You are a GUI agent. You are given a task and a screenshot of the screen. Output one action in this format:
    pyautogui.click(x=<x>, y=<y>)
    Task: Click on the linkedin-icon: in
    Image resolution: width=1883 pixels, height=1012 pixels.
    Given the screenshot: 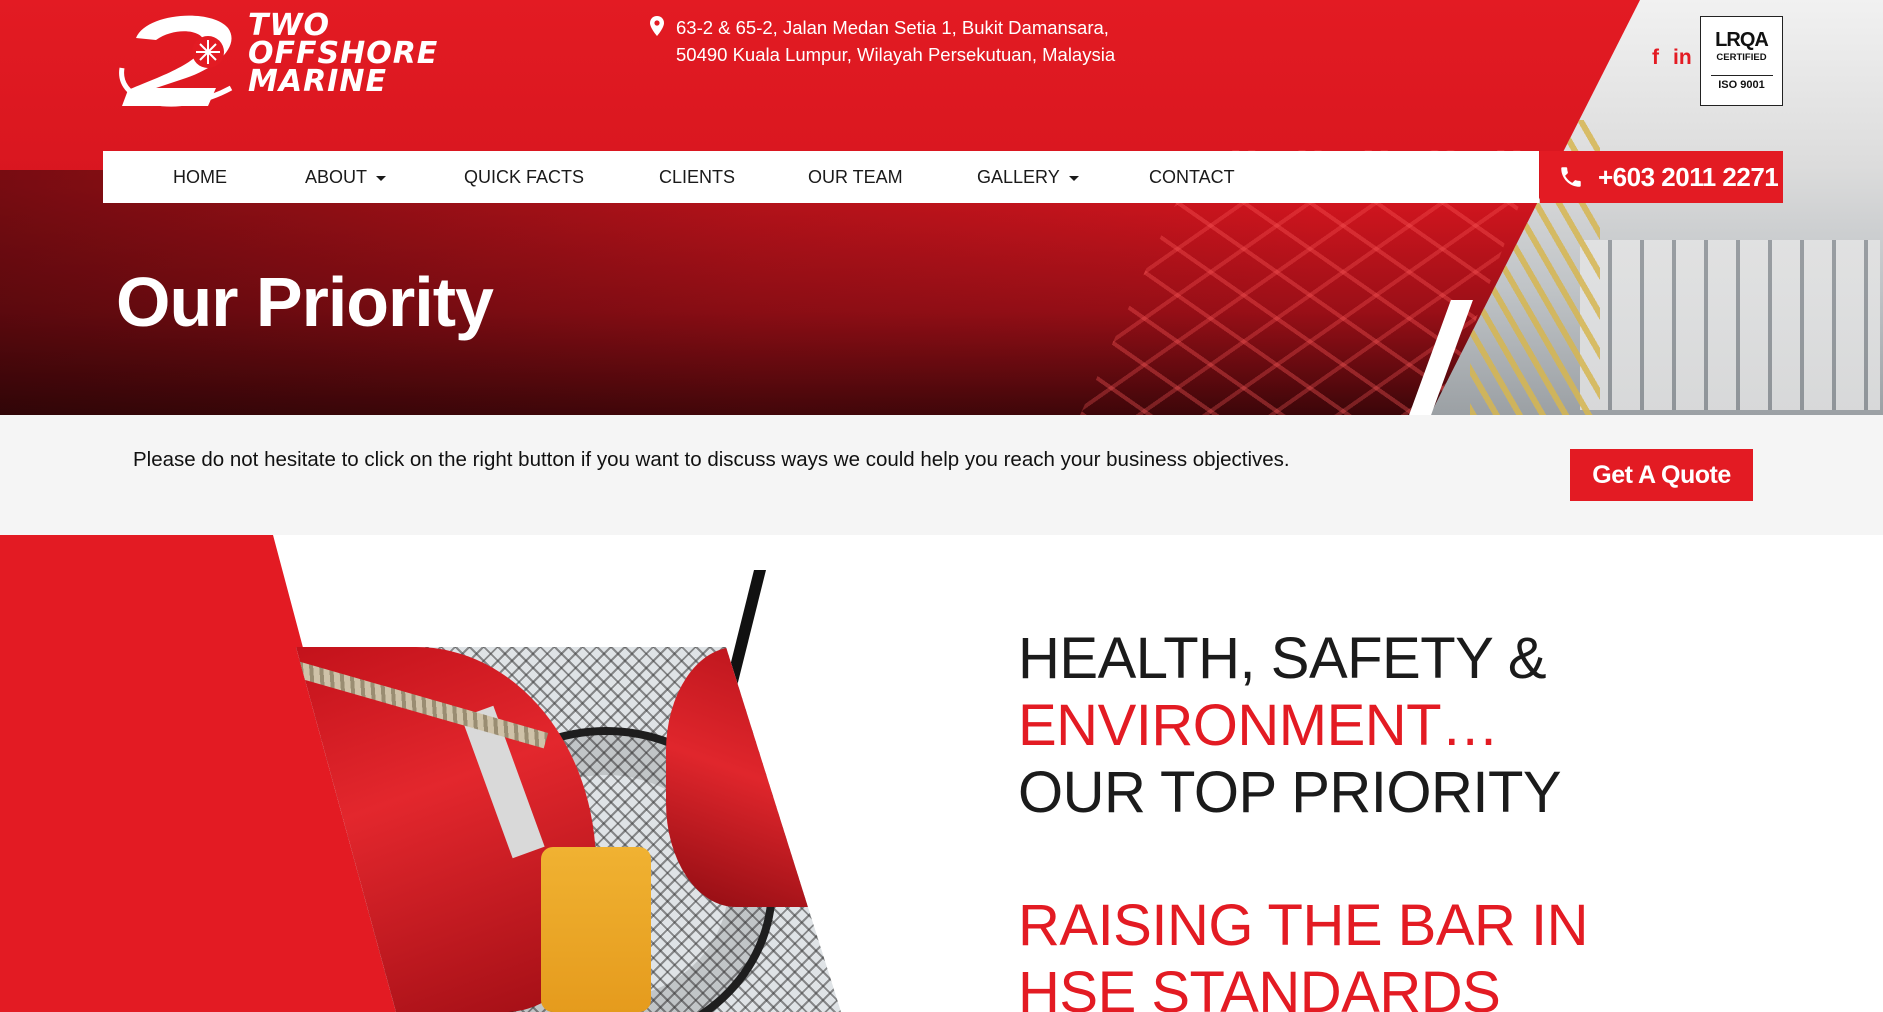 What is the action you would take?
    pyautogui.click(x=1682, y=58)
    